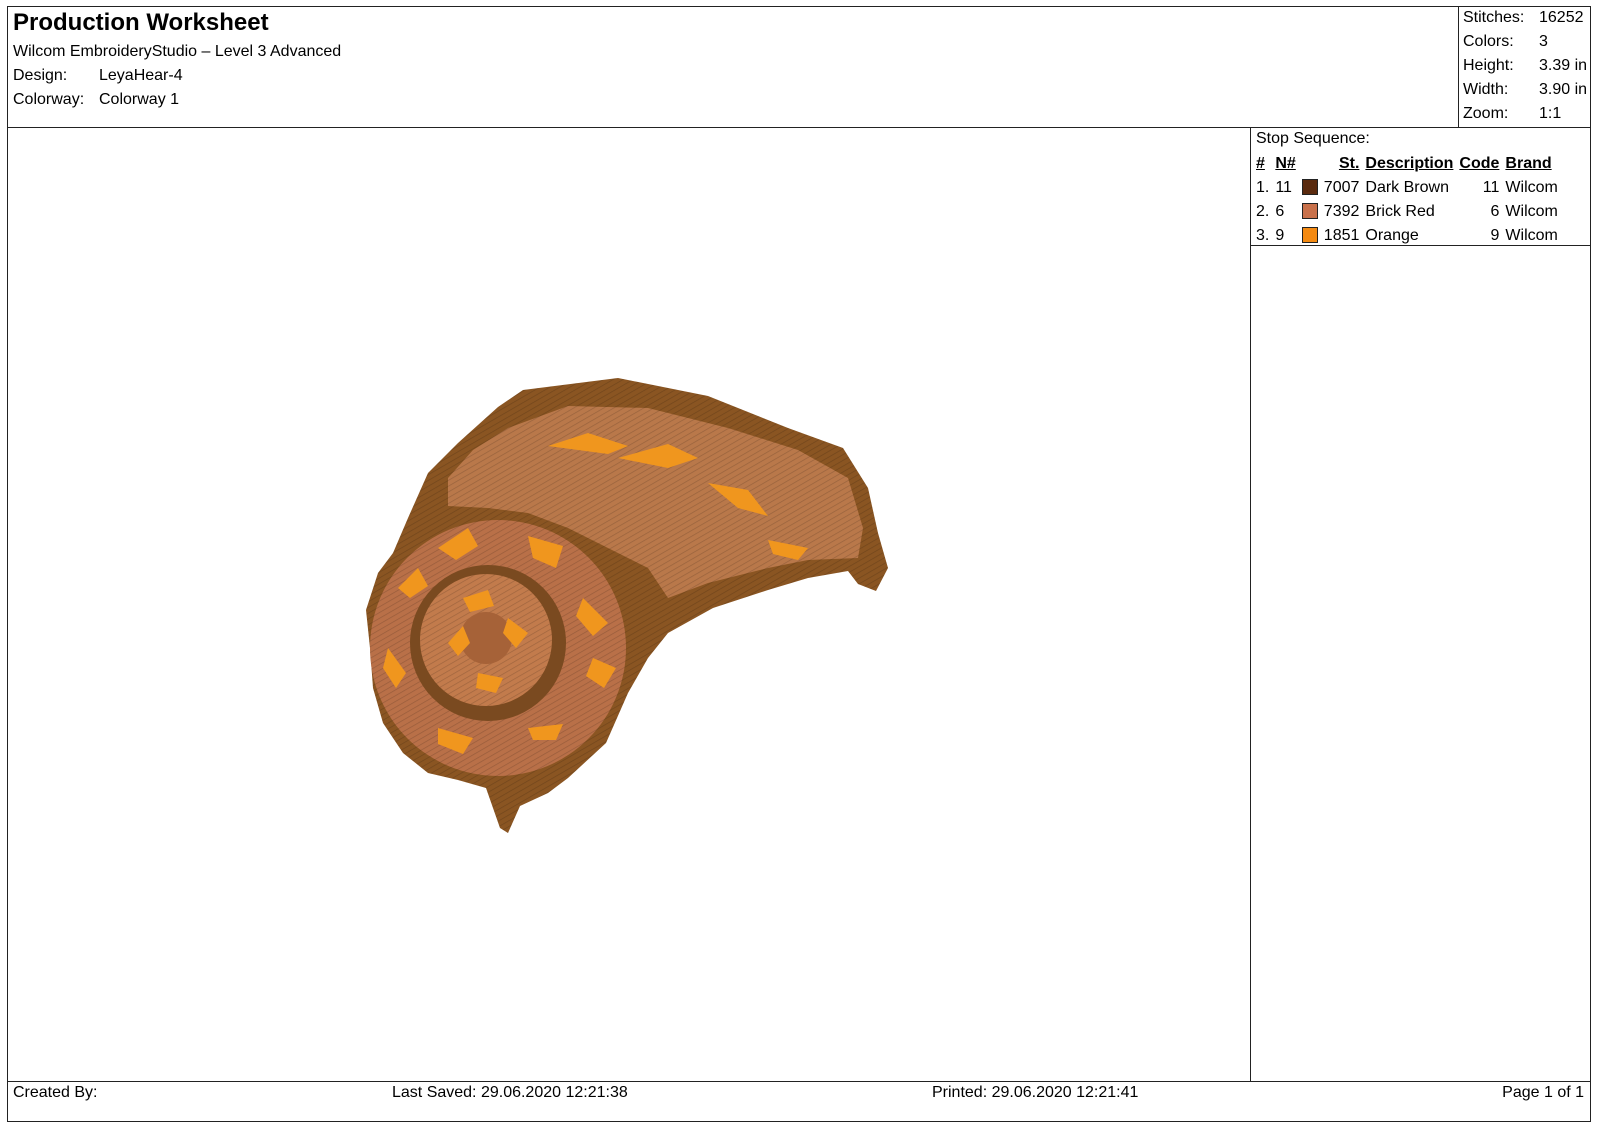 This screenshot has width=1600, height=1126. Describe the element at coordinates (1341, 211) in the screenshot. I see `row-stitch-count: 7392` at that location.